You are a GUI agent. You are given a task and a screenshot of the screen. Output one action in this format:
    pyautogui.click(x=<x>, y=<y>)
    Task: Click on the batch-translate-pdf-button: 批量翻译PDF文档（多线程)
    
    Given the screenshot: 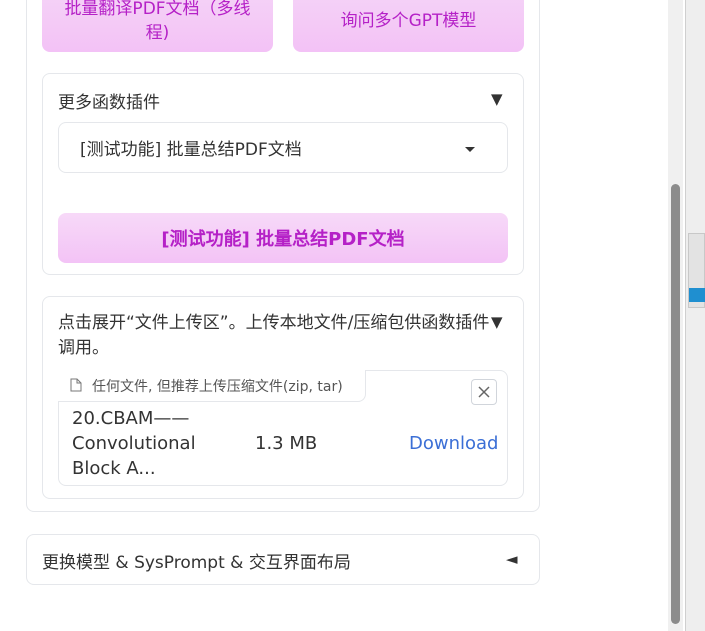 What is the action you would take?
    pyautogui.click(x=157, y=26)
    